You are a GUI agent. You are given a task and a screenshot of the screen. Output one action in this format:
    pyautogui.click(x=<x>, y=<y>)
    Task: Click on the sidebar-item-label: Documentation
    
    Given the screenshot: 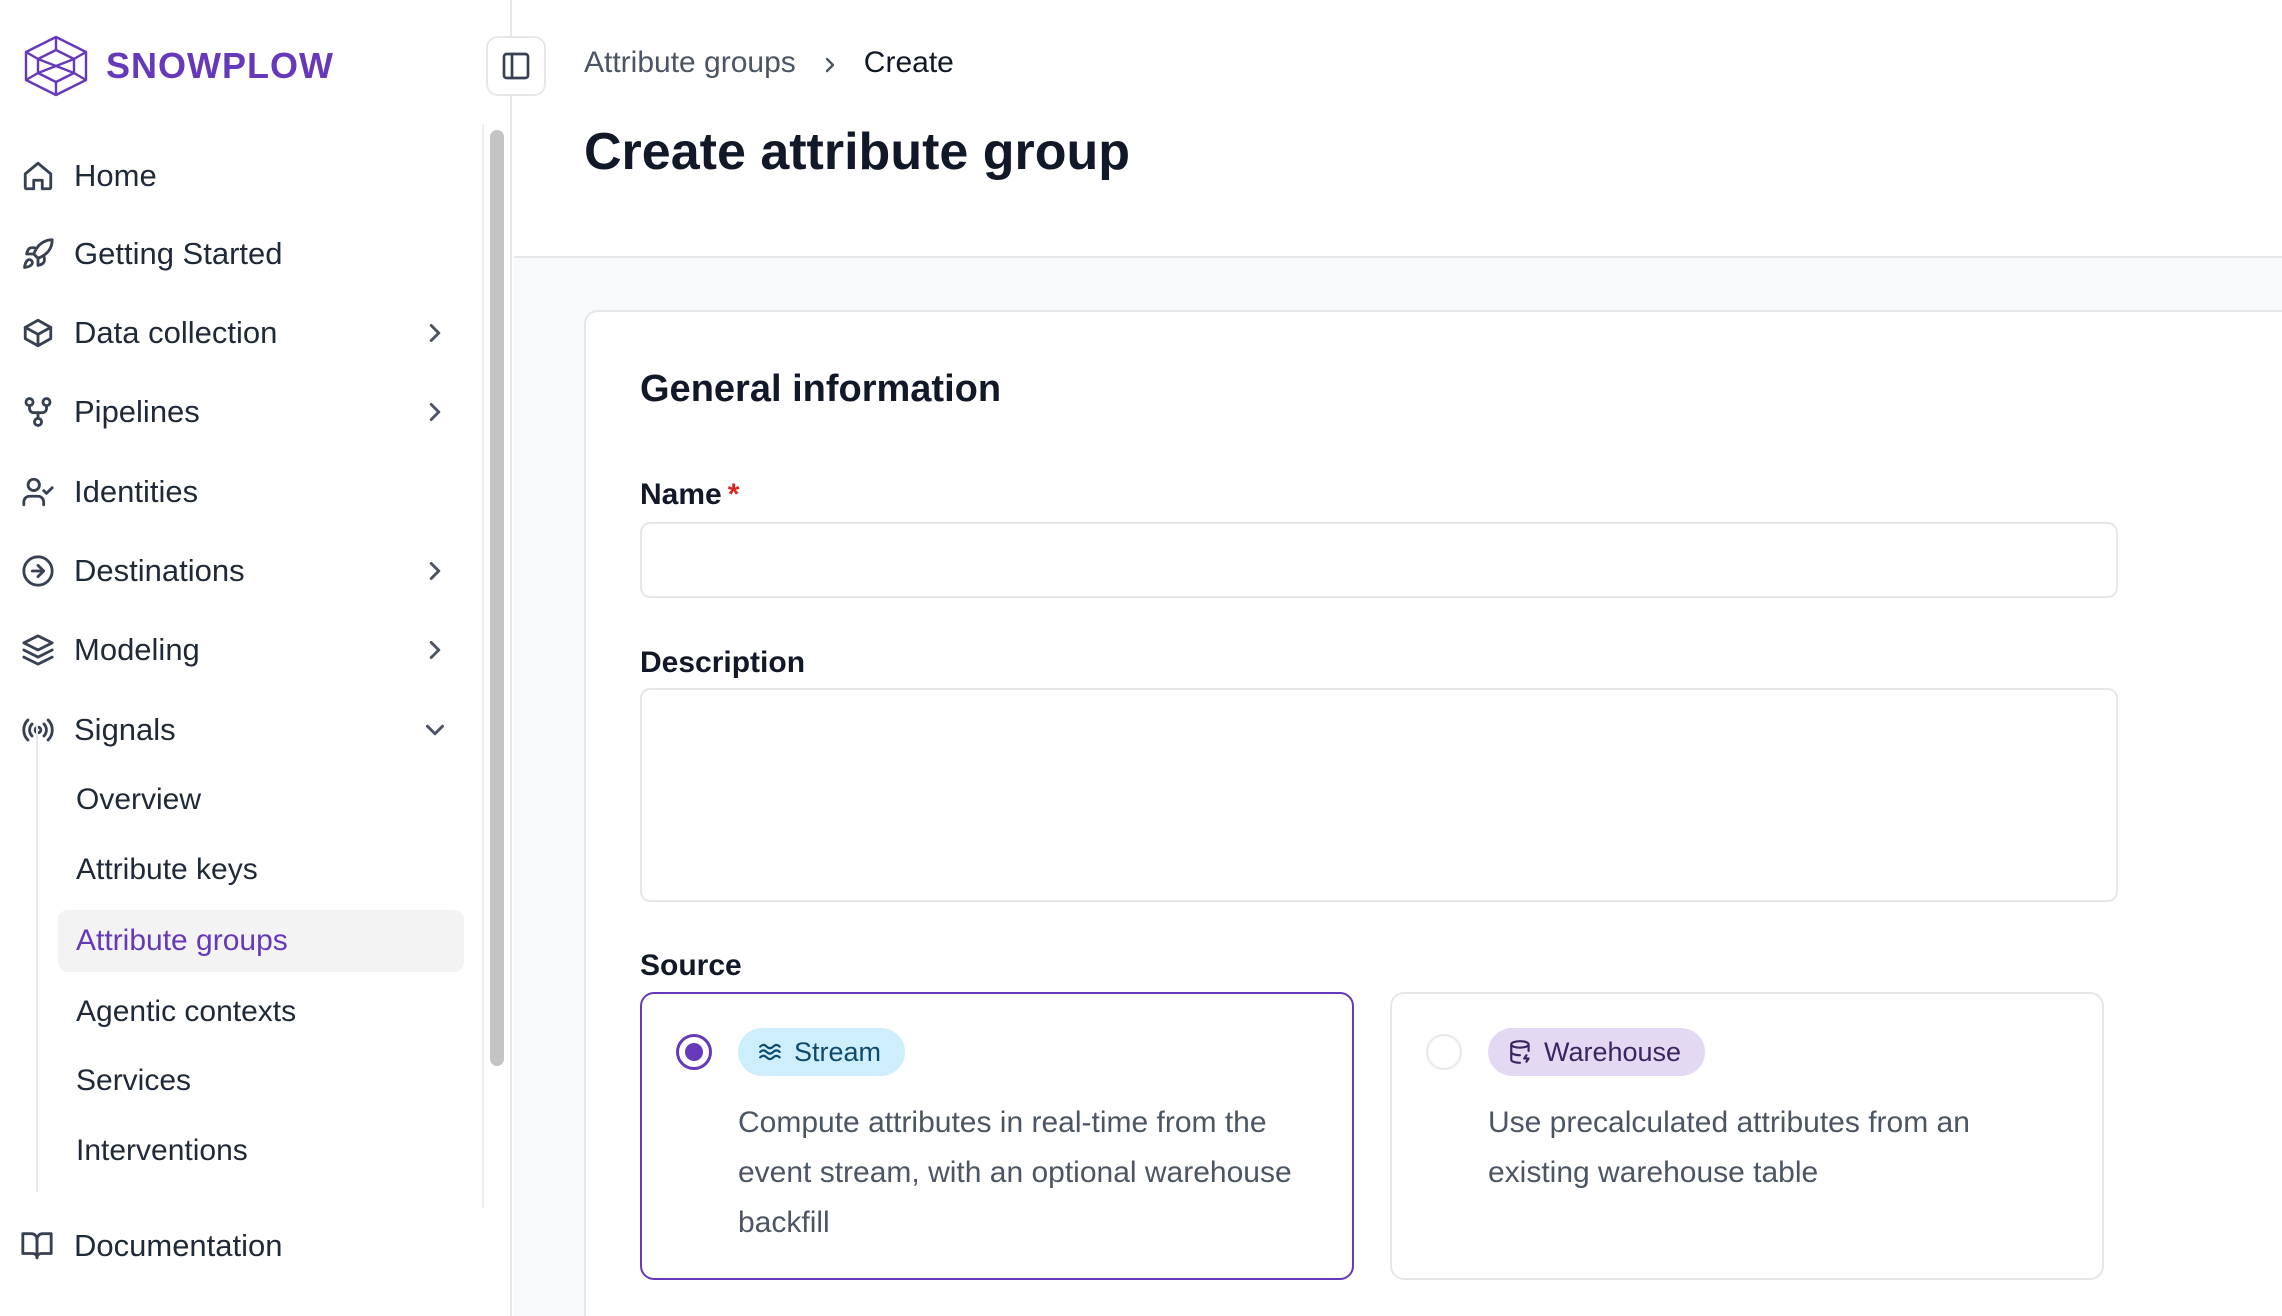 What is the action you would take?
    pyautogui.click(x=178, y=1245)
    